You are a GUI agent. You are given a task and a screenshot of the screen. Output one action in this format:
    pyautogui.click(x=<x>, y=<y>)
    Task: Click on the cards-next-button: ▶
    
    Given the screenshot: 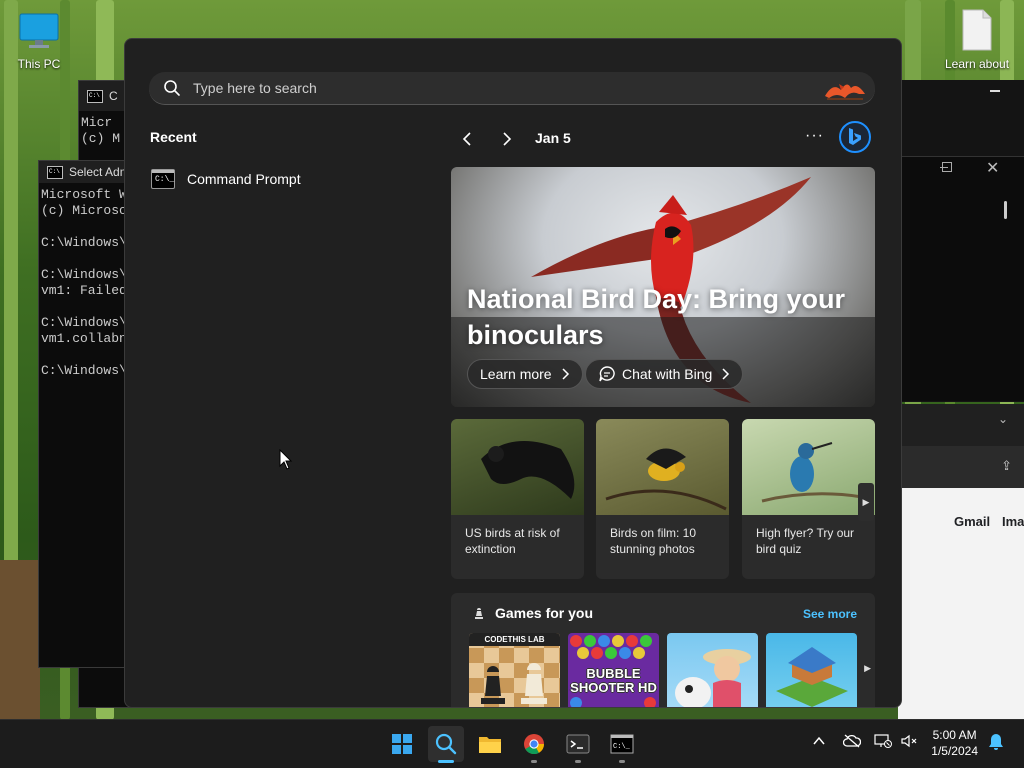 What is the action you would take?
    pyautogui.click(x=866, y=502)
    